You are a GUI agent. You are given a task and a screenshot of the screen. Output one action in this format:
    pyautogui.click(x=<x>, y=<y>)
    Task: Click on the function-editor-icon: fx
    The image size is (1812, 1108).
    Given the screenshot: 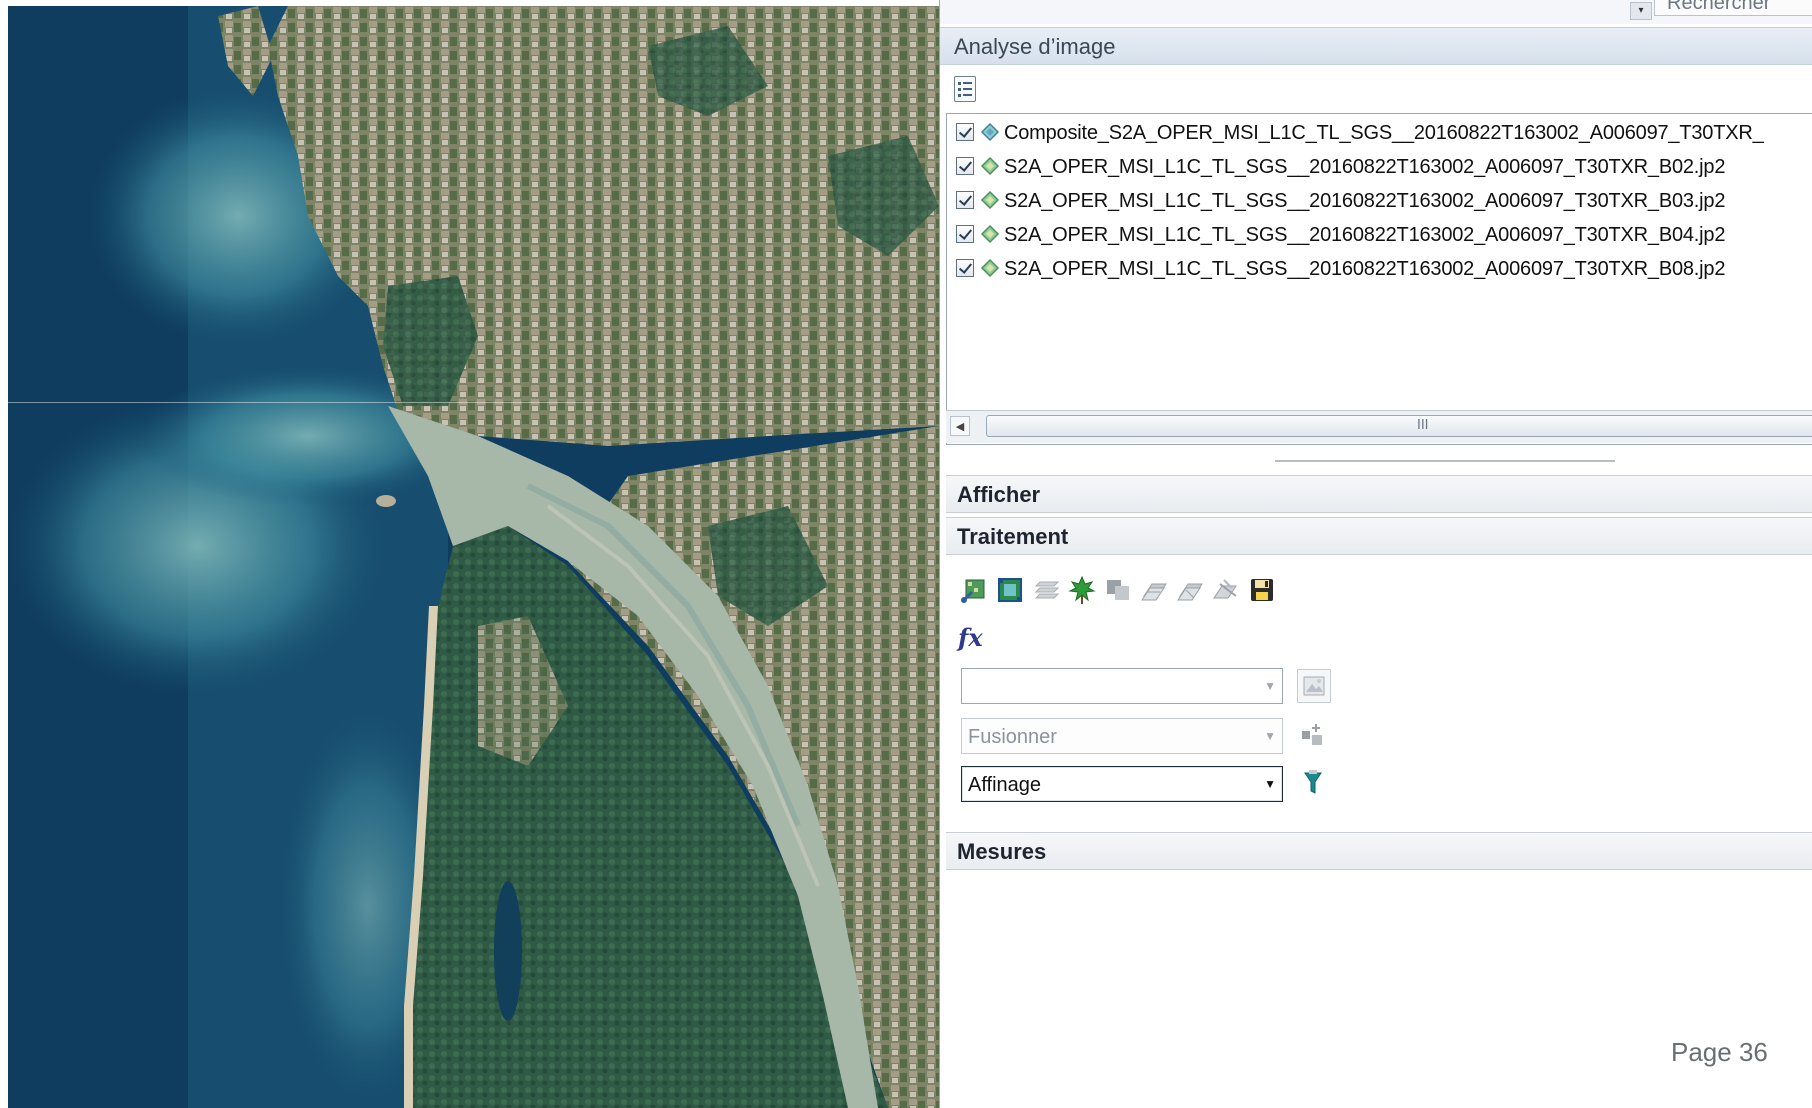 What is the action you would take?
    pyautogui.click(x=974, y=638)
    